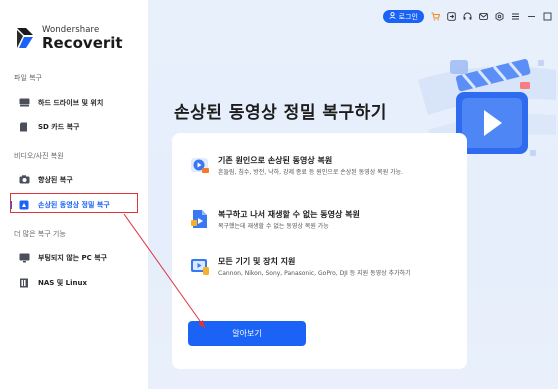 Image resolution: width=558 pixels, height=389 pixels. Describe the element at coordinates (200, 266) in the screenshot. I see `device-video-icon` at that location.